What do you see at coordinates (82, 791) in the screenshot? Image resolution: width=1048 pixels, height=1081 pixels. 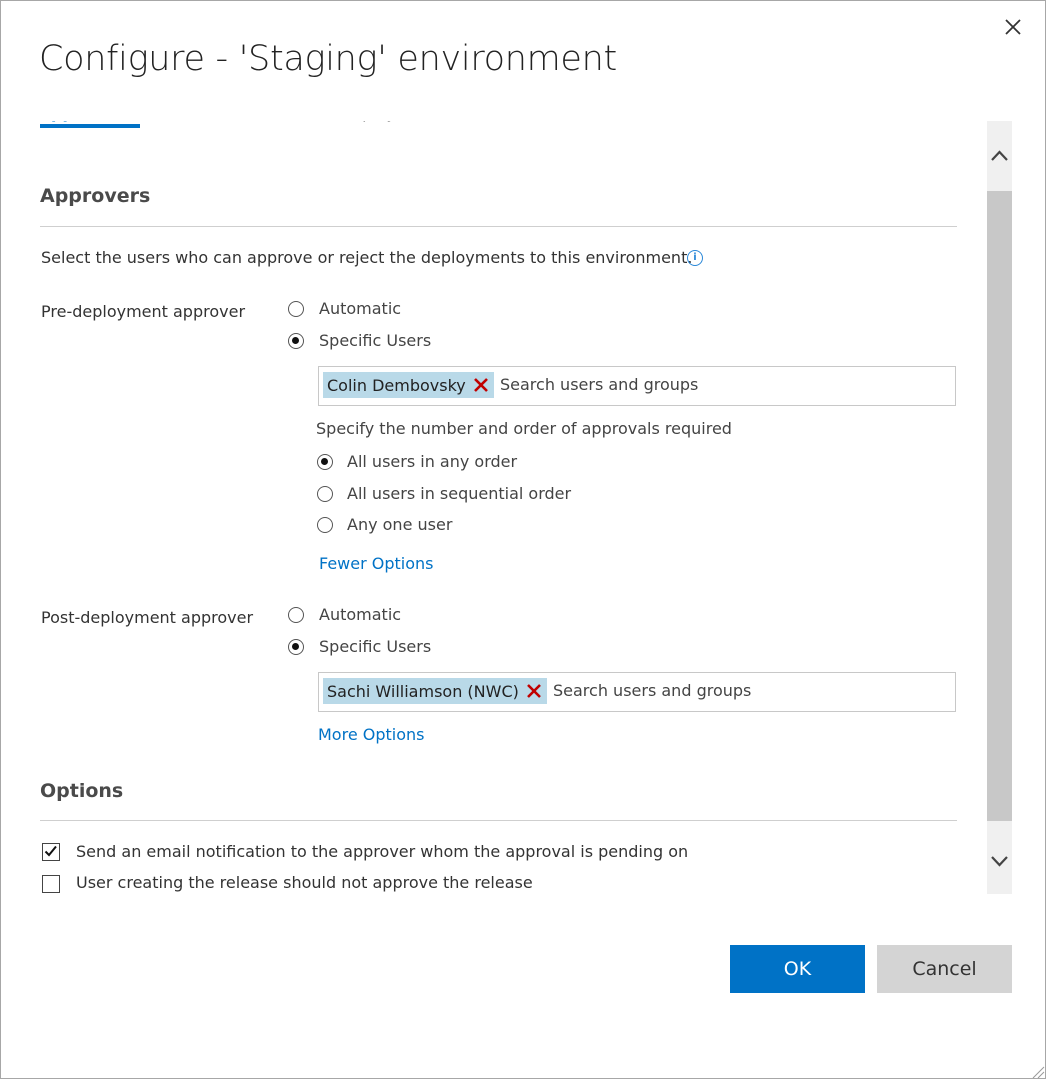 I see `options-heading: Options` at bounding box center [82, 791].